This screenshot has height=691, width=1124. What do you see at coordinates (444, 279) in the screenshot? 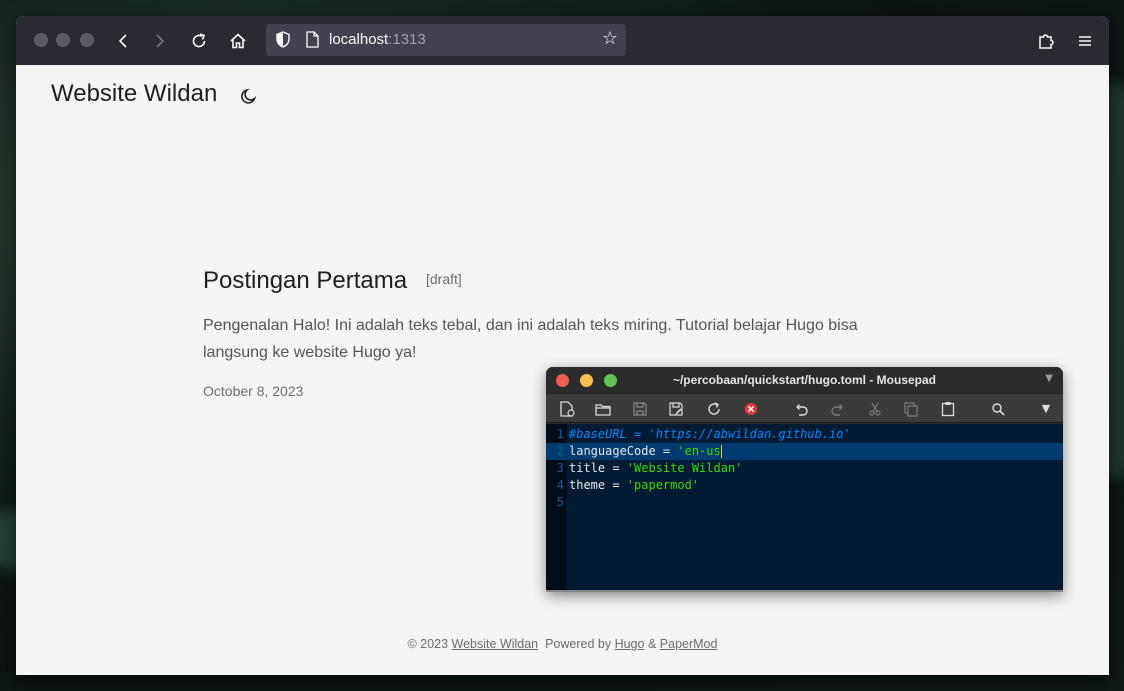
I see `draft-badge: [draft]` at bounding box center [444, 279].